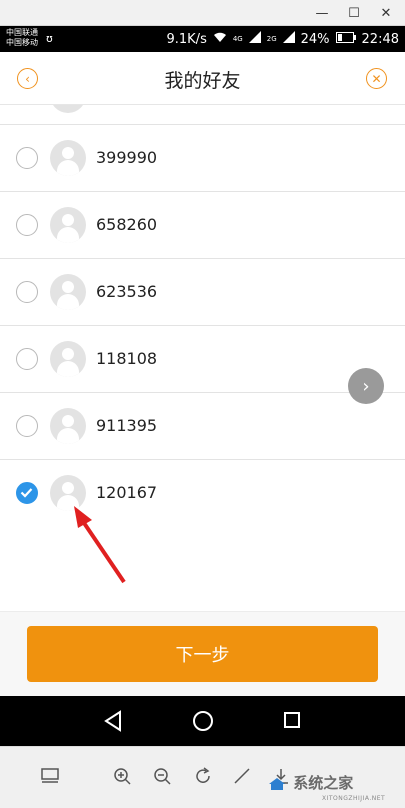 This screenshot has height=808, width=405. Describe the element at coordinates (127, 358) in the screenshot. I see `friend-name: 118108` at that location.